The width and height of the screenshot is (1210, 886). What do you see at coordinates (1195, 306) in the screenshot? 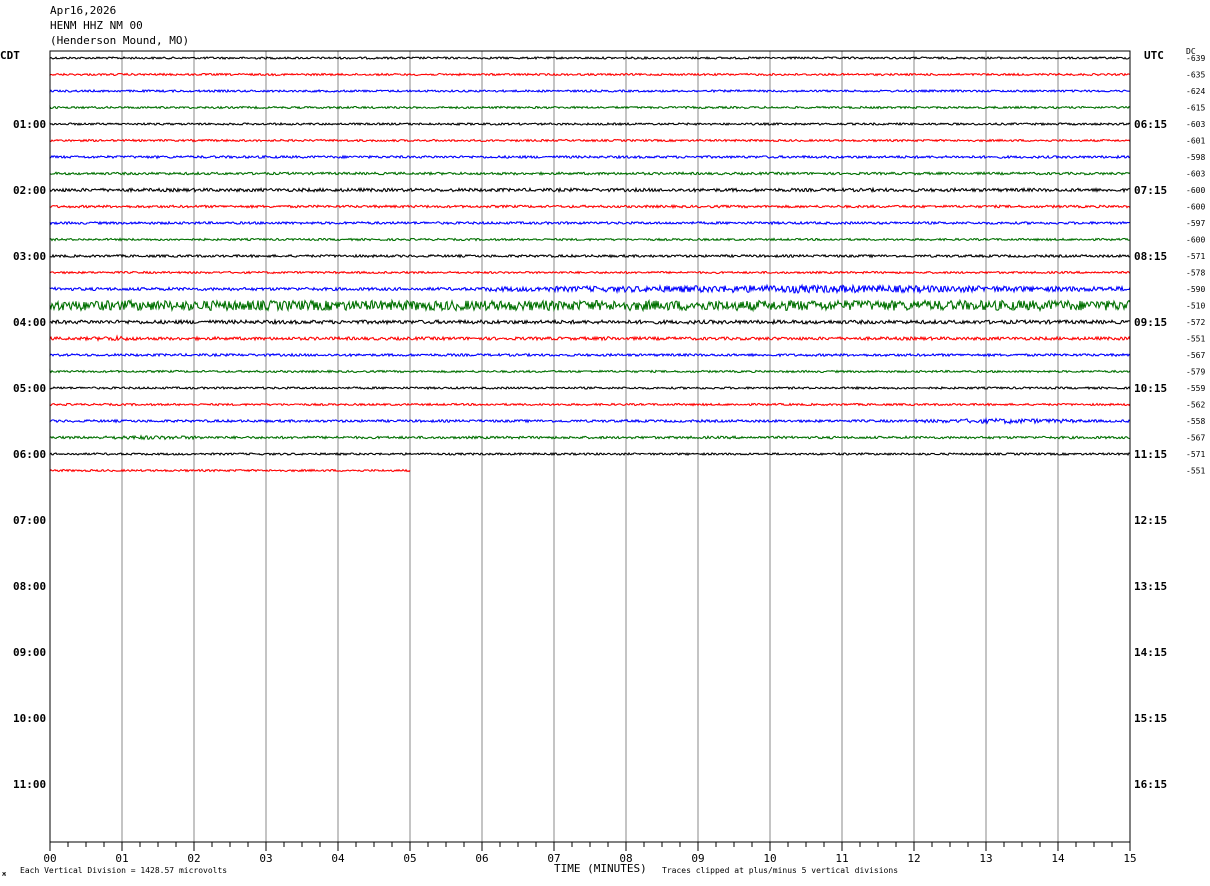
I see `dc-offset-label: -510` at bounding box center [1195, 306].